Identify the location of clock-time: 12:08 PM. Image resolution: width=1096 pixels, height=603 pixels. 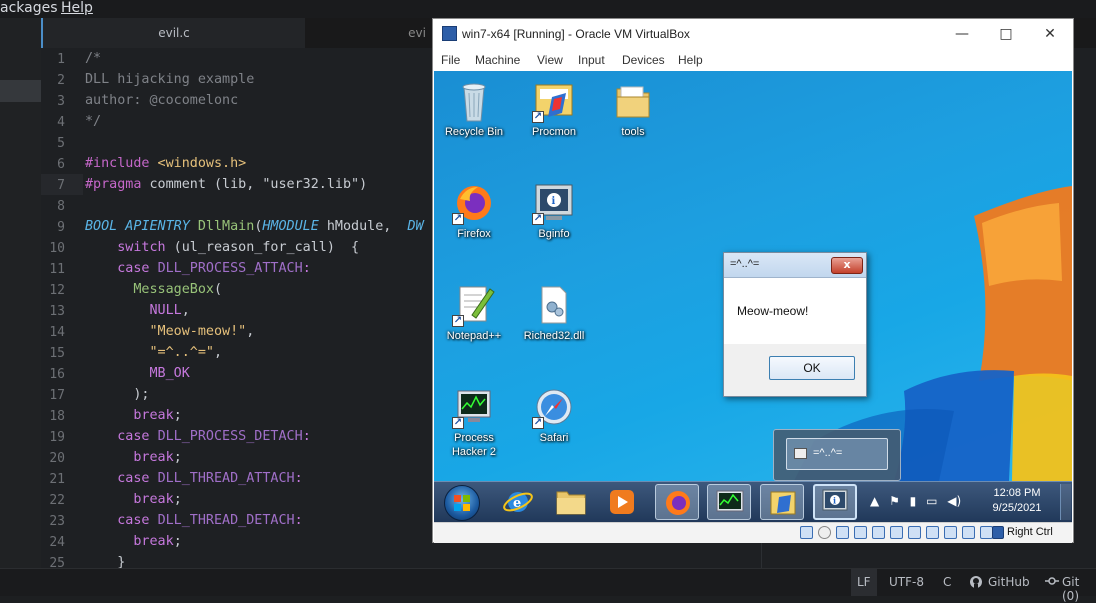
(1017, 493).